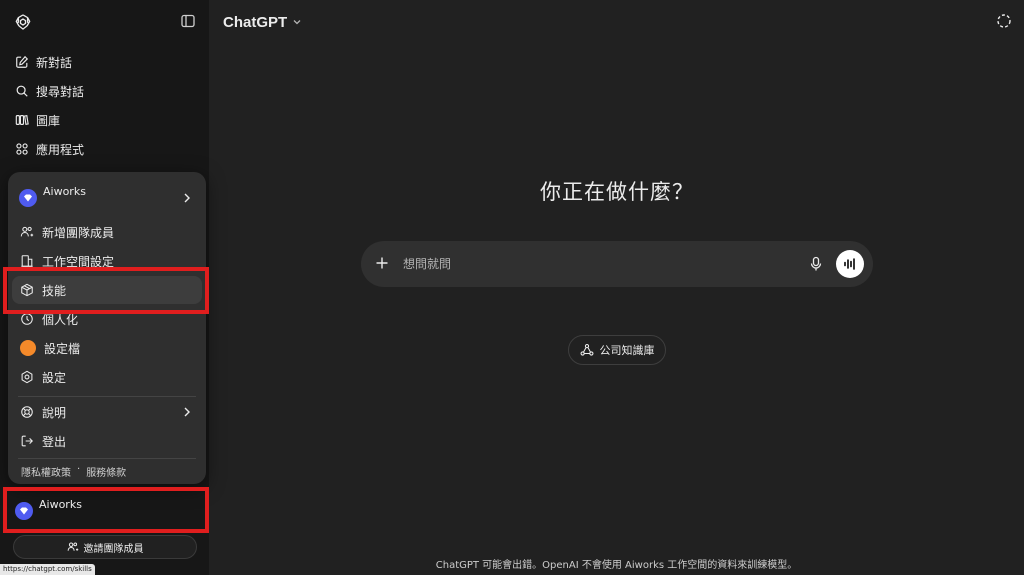  What do you see at coordinates (105, 149) in the screenshot?
I see `apps-button: 應用程式` at bounding box center [105, 149].